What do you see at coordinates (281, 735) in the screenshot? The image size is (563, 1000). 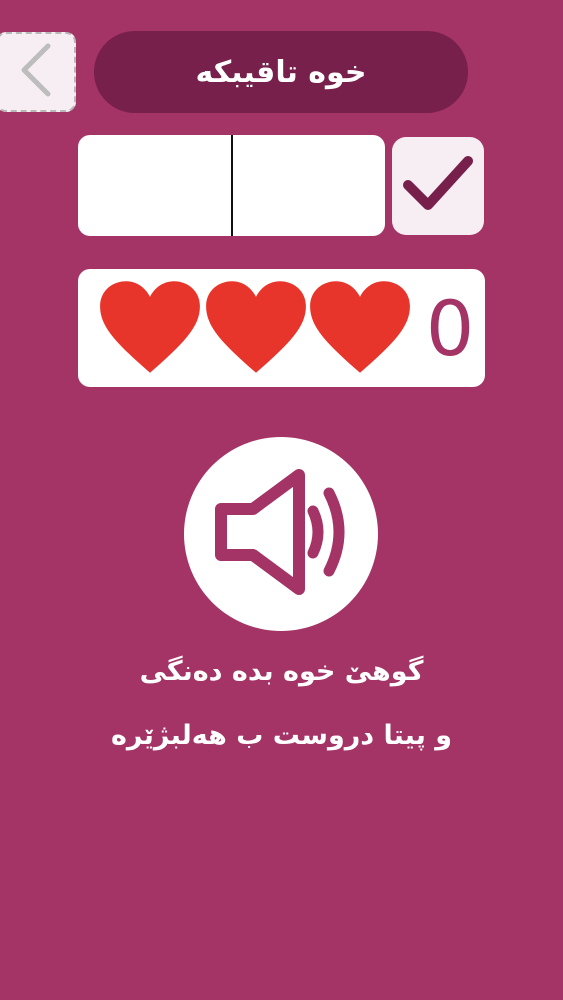 I see `instruction-line-2: و پیتا دروست ب هەلبژێرە` at bounding box center [281, 735].